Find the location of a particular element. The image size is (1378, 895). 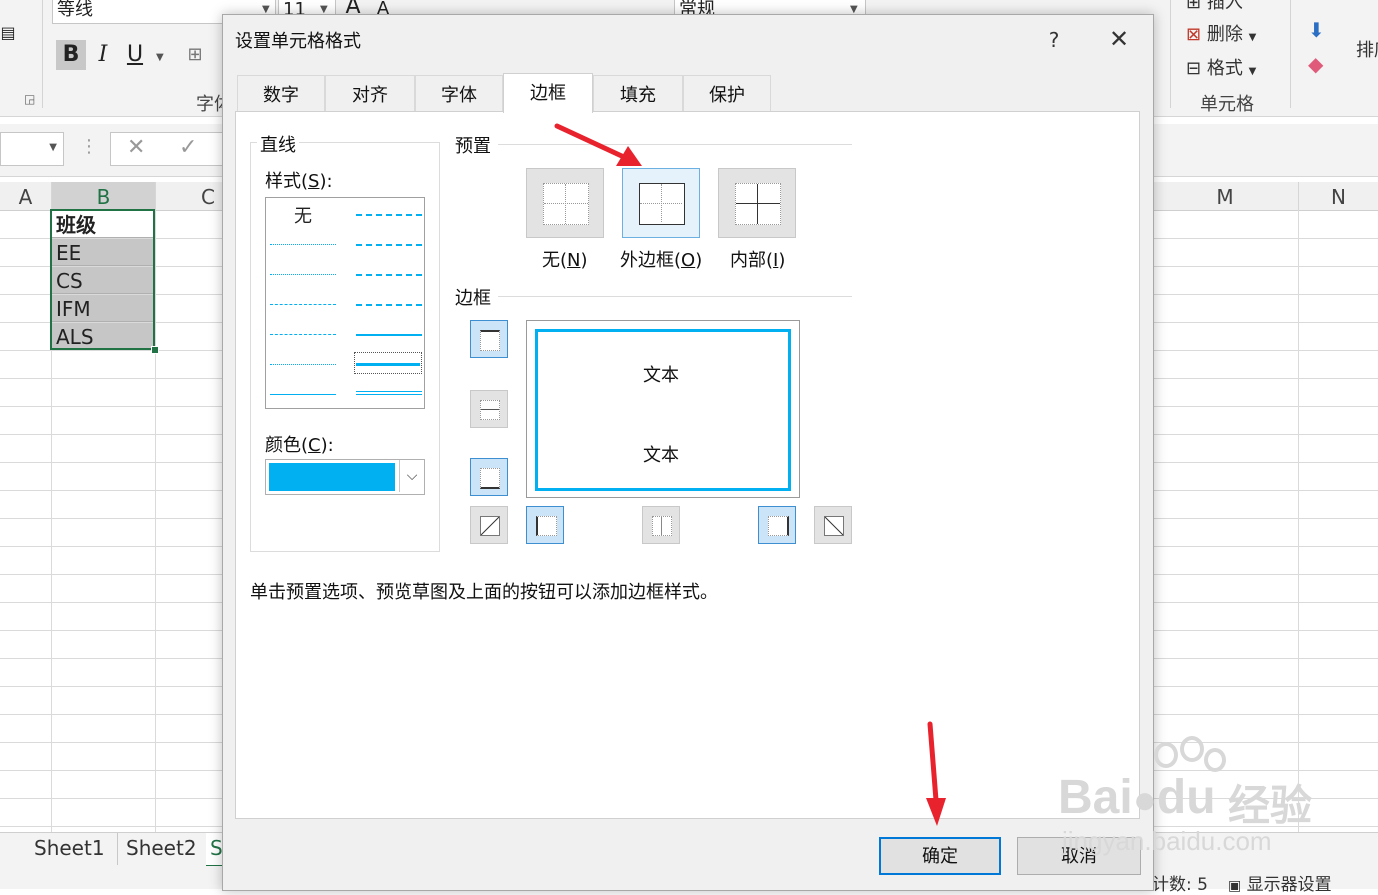

watermark-brand-part: du is located at coordinates (1186, 797).